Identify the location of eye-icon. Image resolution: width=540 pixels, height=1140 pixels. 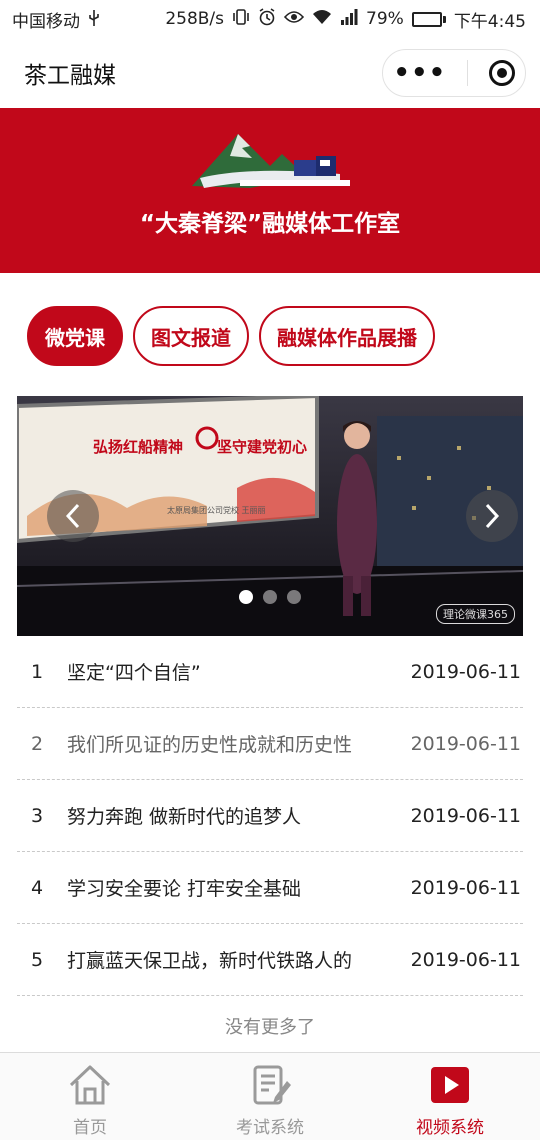
(294, 19).